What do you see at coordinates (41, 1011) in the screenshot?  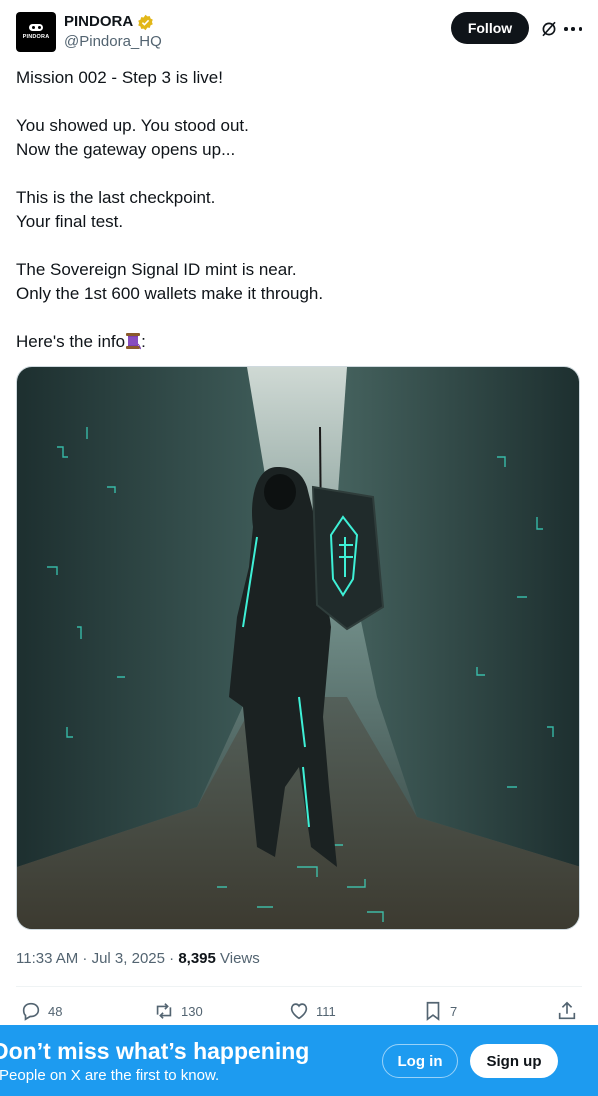 I see `reply-button: 48` at bounding box center [41, 1011].